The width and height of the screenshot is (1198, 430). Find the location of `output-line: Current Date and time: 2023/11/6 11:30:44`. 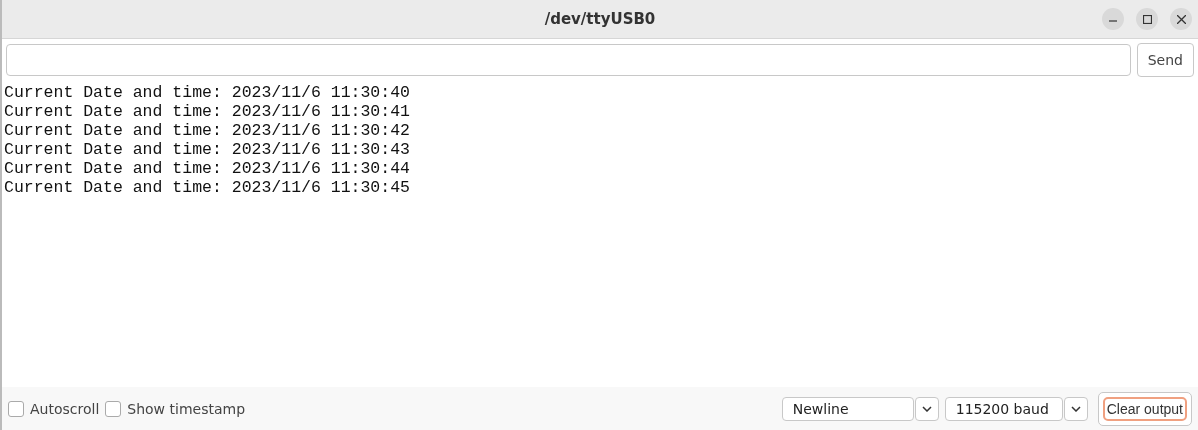

output-line: Current Date and time: 2023/11/6 11:30:44 is located at coordinates (207, 168).